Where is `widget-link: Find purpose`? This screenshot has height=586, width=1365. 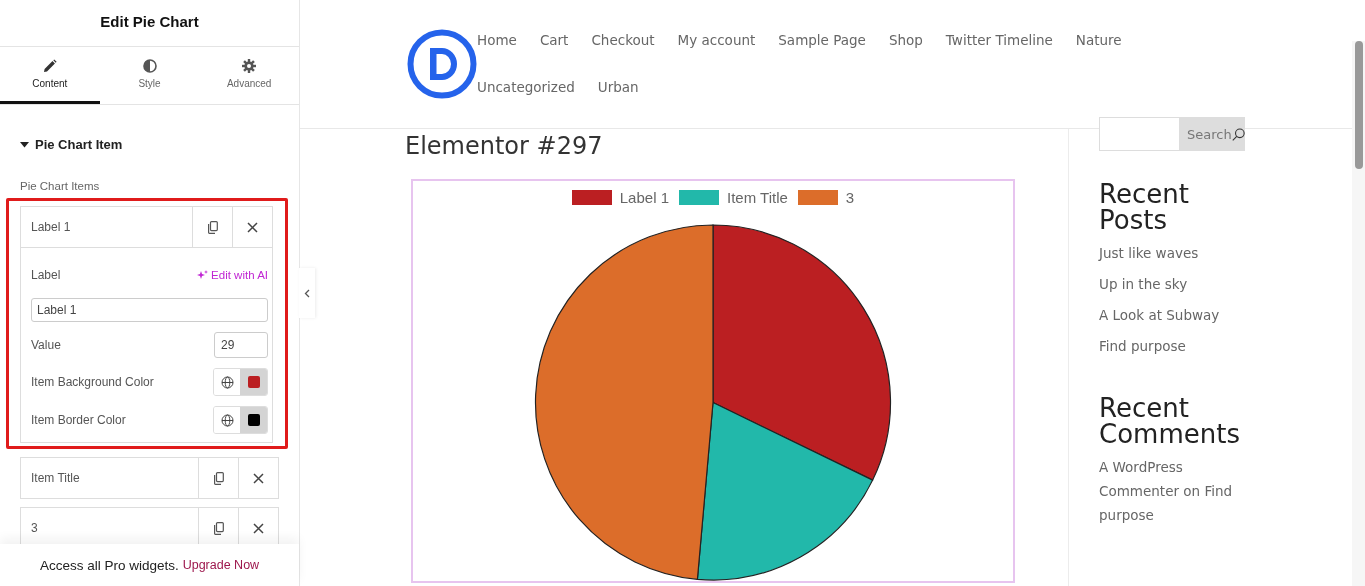 widget-link: Find purpose is located at coordinates (1174, 346).